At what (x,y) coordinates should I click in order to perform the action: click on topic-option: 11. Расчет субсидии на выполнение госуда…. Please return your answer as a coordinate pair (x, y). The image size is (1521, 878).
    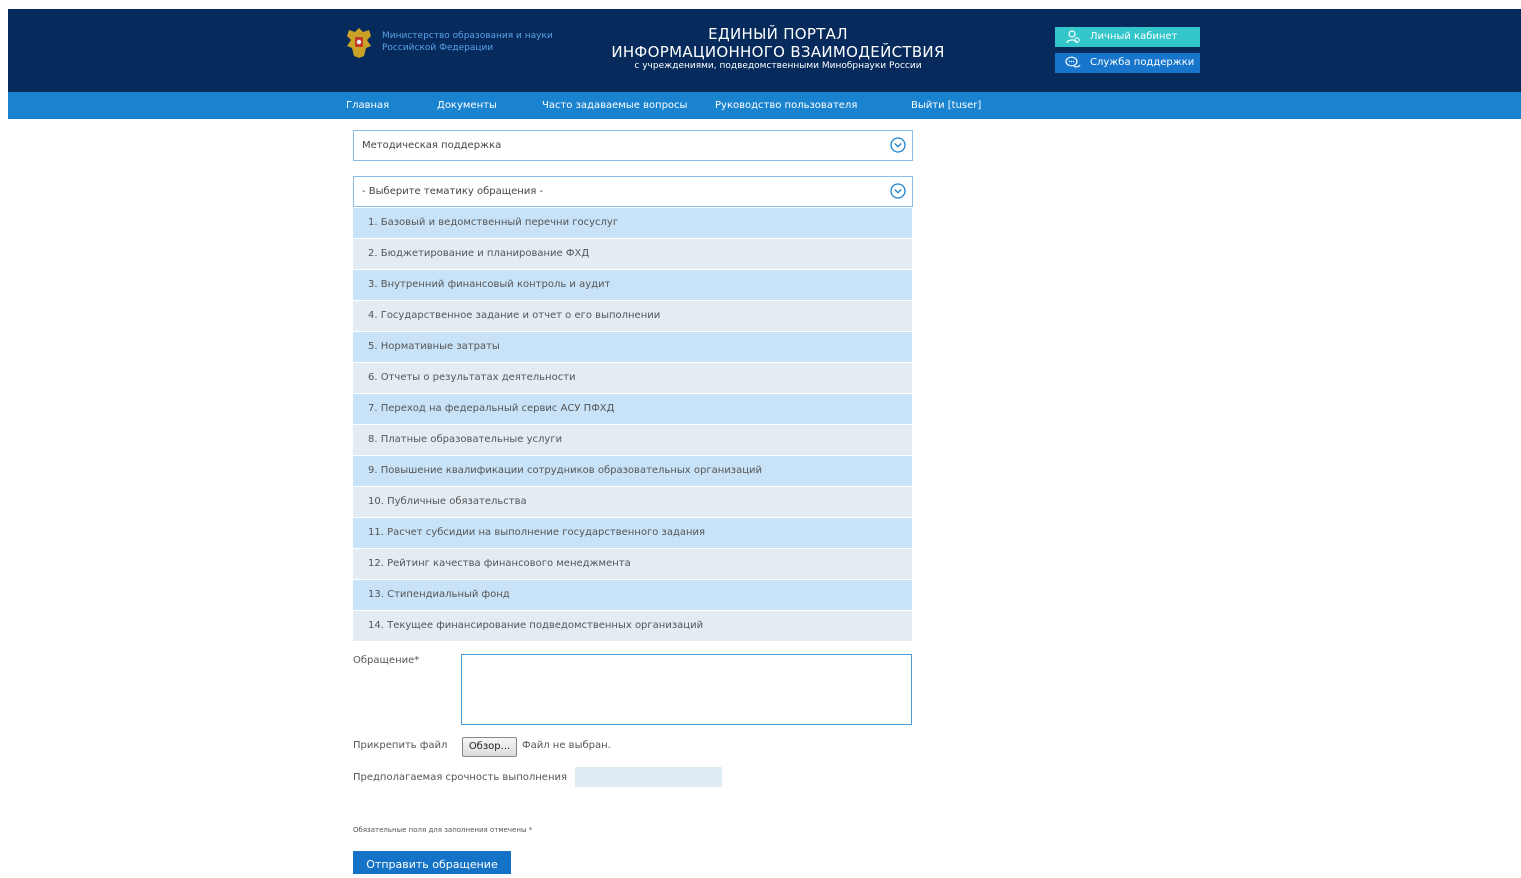
    Looking at the image, I should click on (632, 533).